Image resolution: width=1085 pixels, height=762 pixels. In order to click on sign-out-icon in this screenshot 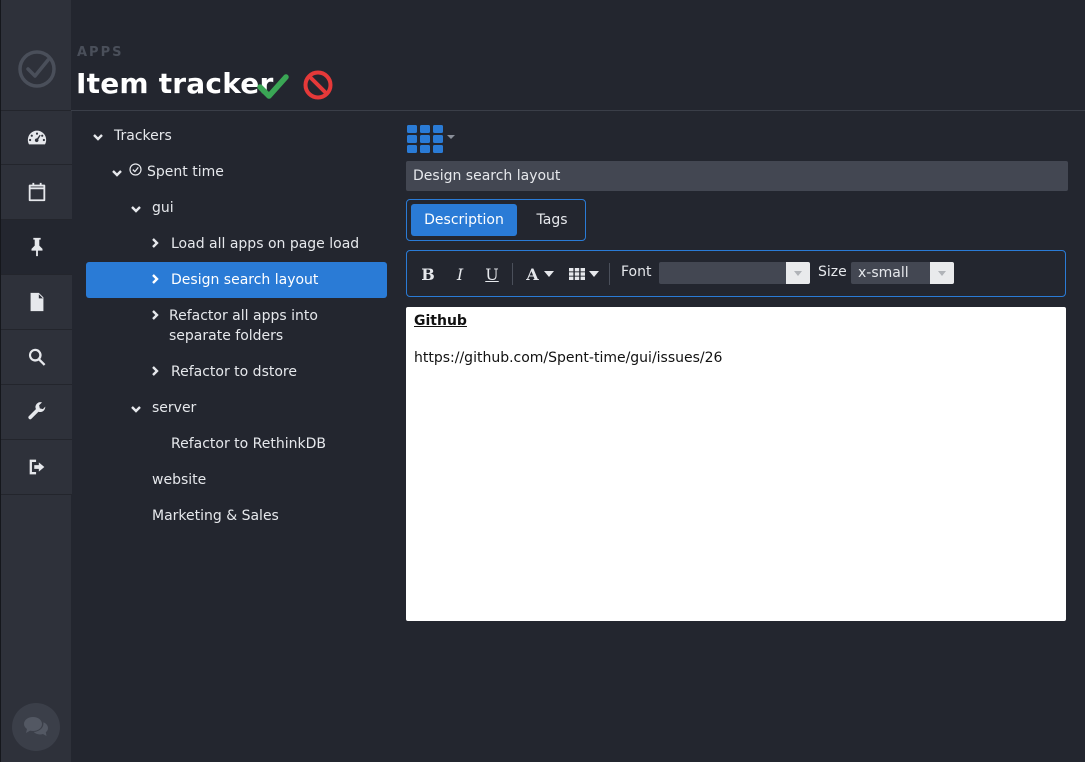, I will do `click(36, 467)`.